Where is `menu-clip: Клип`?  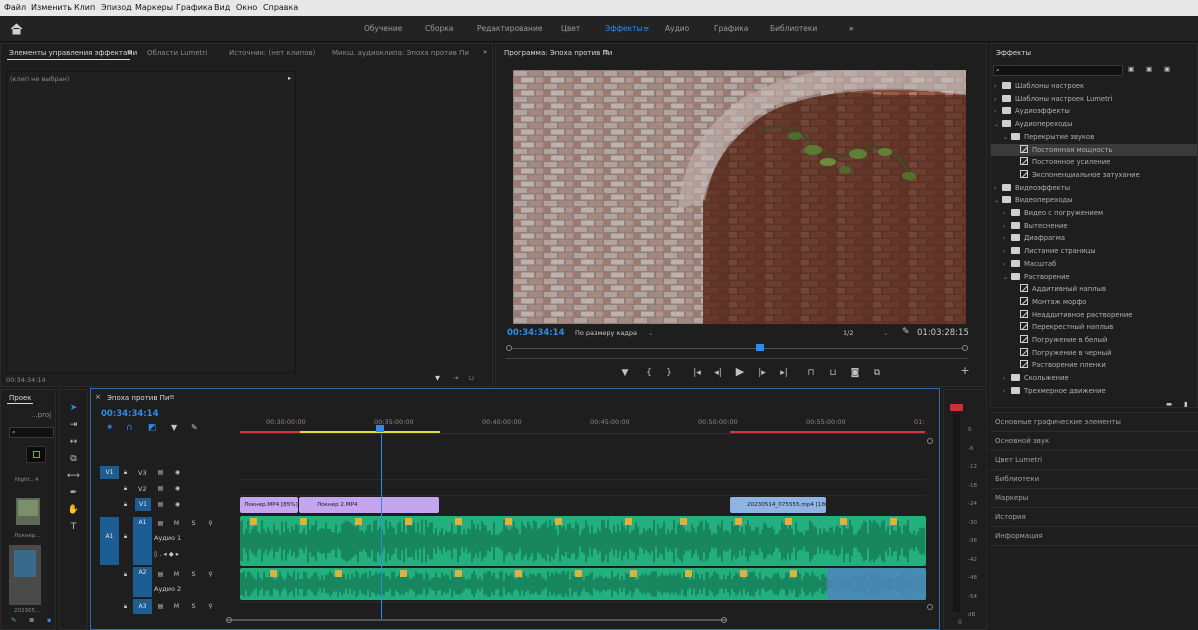 menu-clip: Клип is located at coordinates (84, 8).